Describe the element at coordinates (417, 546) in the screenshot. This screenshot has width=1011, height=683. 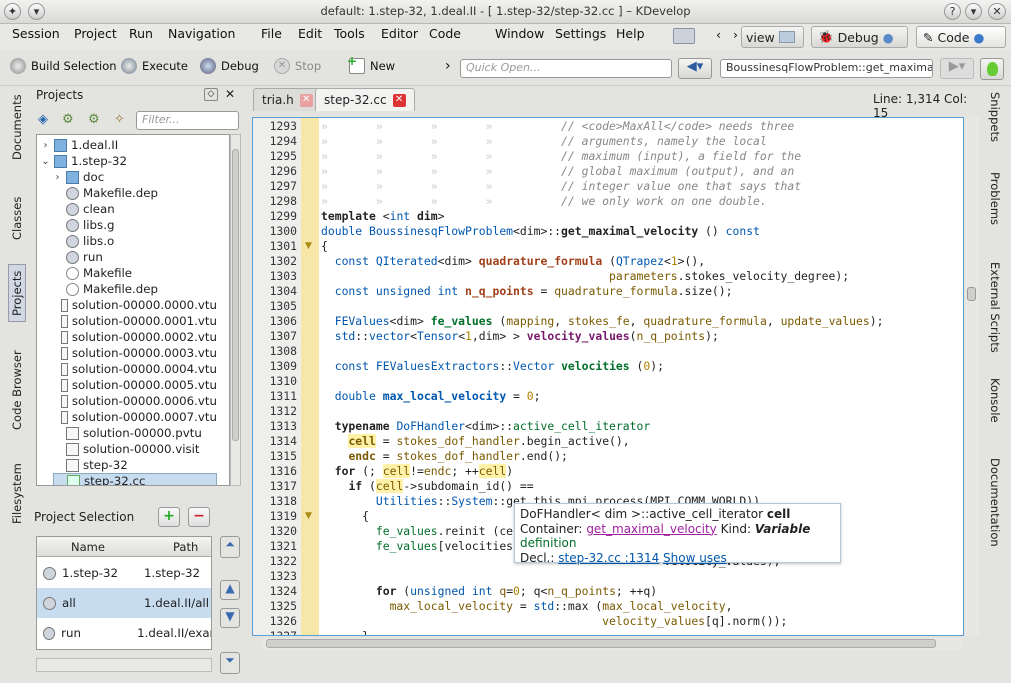
I see `code-line: fe_values[velocities` at that location.